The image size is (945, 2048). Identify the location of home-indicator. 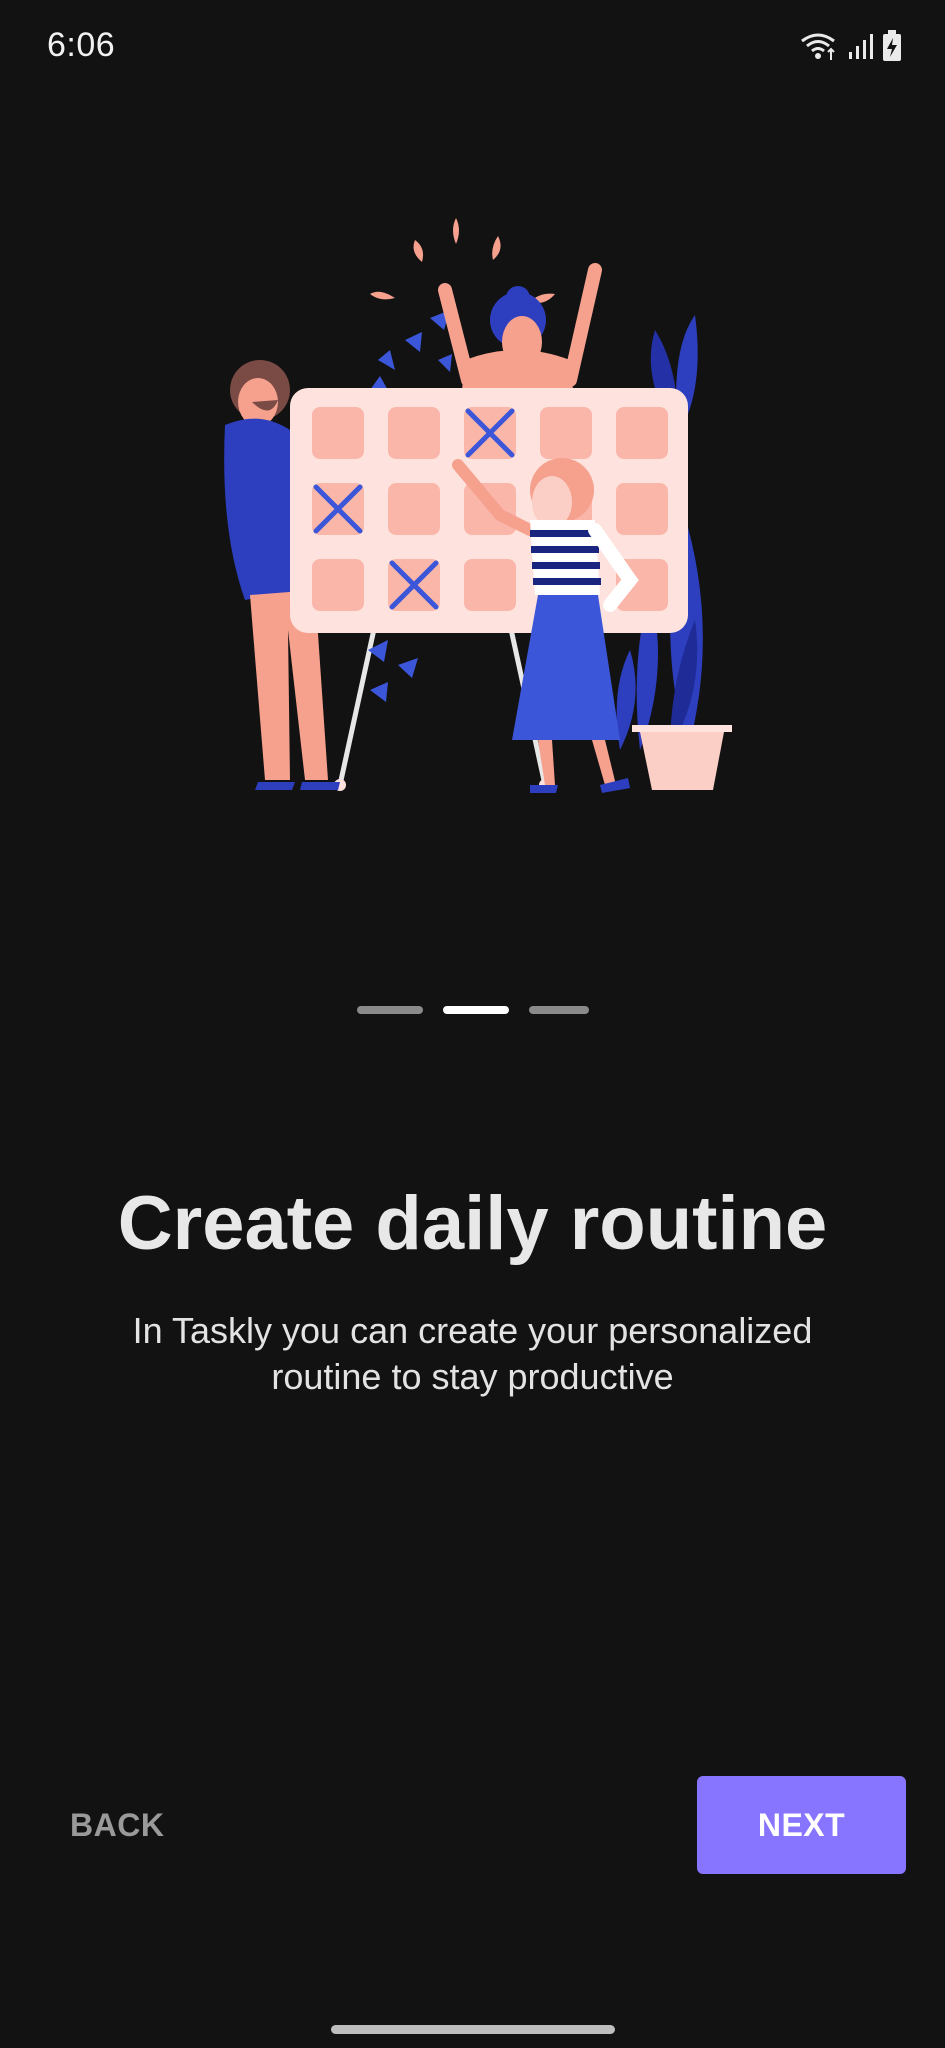
(473, 2029).